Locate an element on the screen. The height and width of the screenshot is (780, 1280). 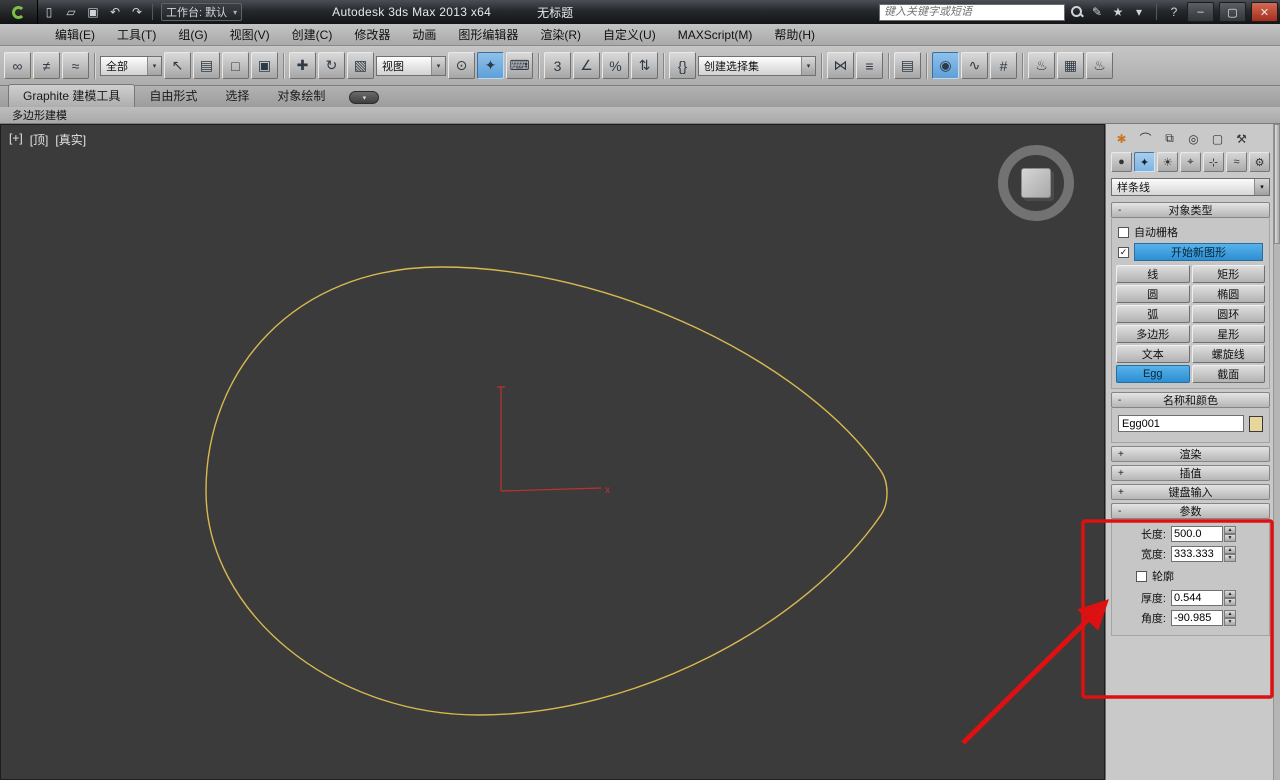
width-input is located at coordinates (1197, 554).